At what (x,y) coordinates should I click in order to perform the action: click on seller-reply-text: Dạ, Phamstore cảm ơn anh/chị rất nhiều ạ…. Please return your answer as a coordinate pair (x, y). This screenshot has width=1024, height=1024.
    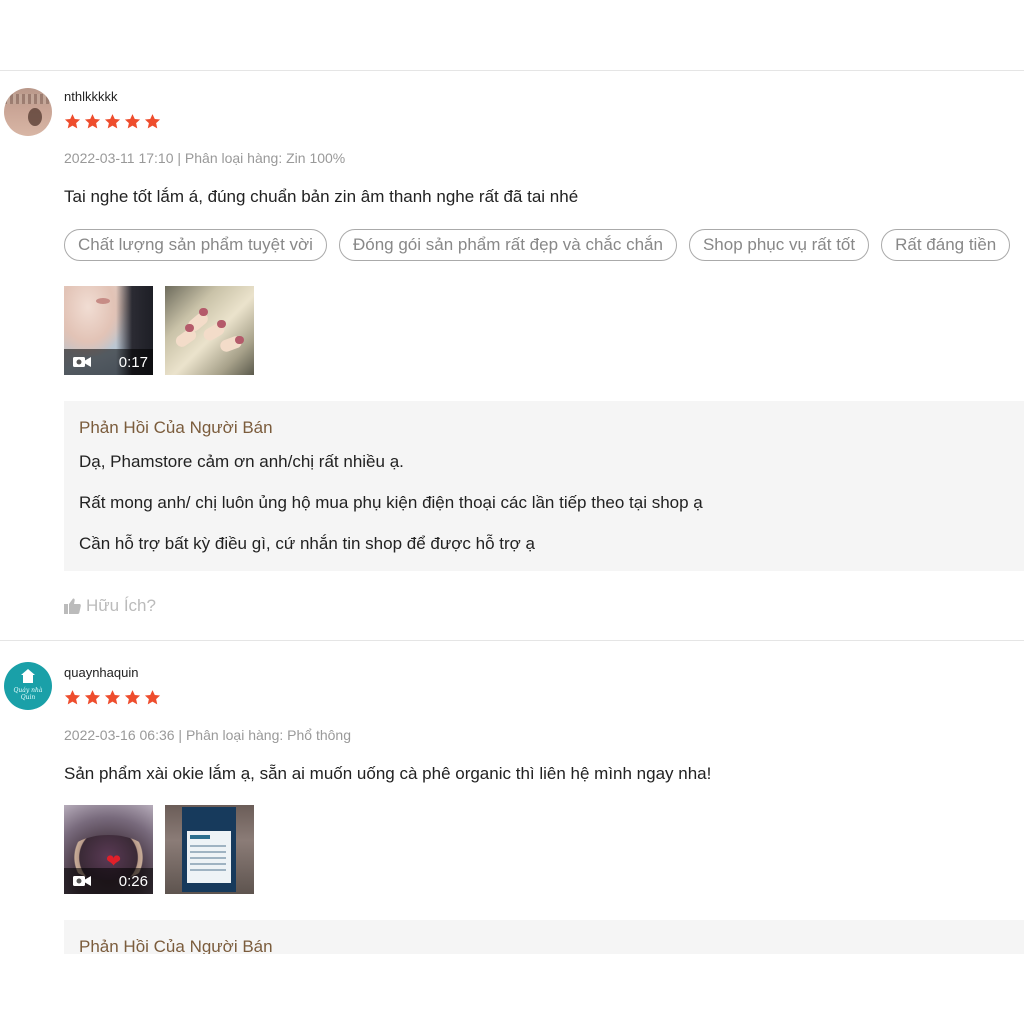
    Looking at the image, I should click on (241, 461).